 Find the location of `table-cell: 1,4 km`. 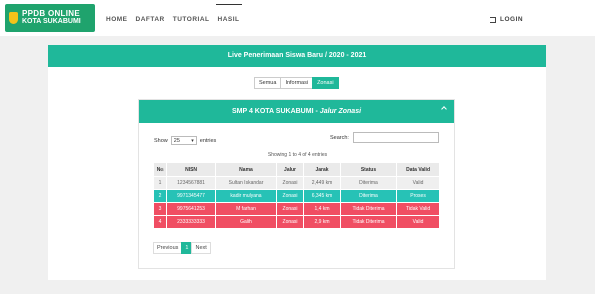

table-cell: 1,4 km is located at coordinates (322, 209).